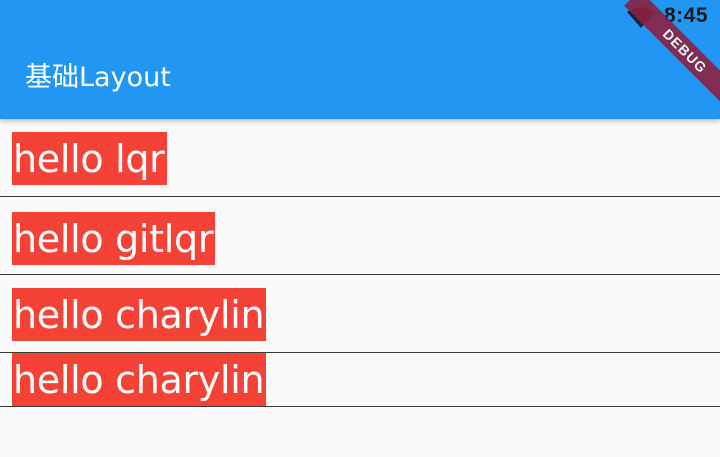 The height and width of the screenshot is (457, 720). I want to click on debug-banner-label: DEBUG, so click(672, 56).